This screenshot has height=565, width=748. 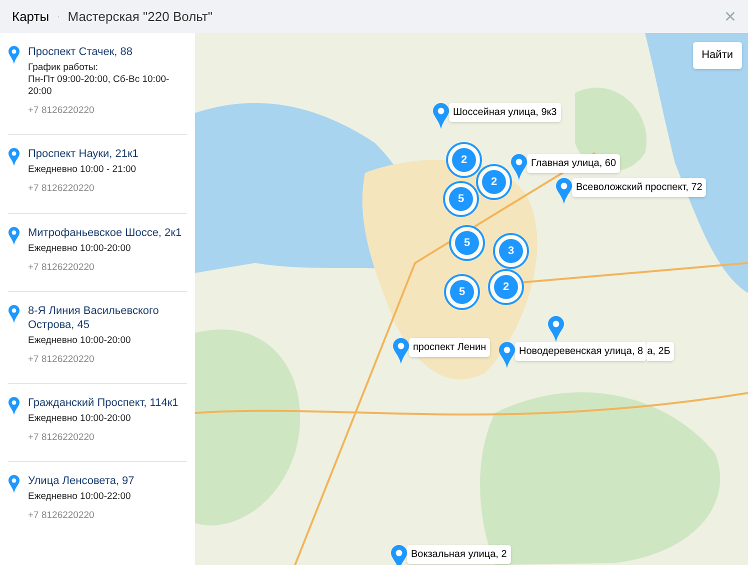 I want to click on address-link: Гражданский Проспект, 114к1, so click(x=103, y=403).